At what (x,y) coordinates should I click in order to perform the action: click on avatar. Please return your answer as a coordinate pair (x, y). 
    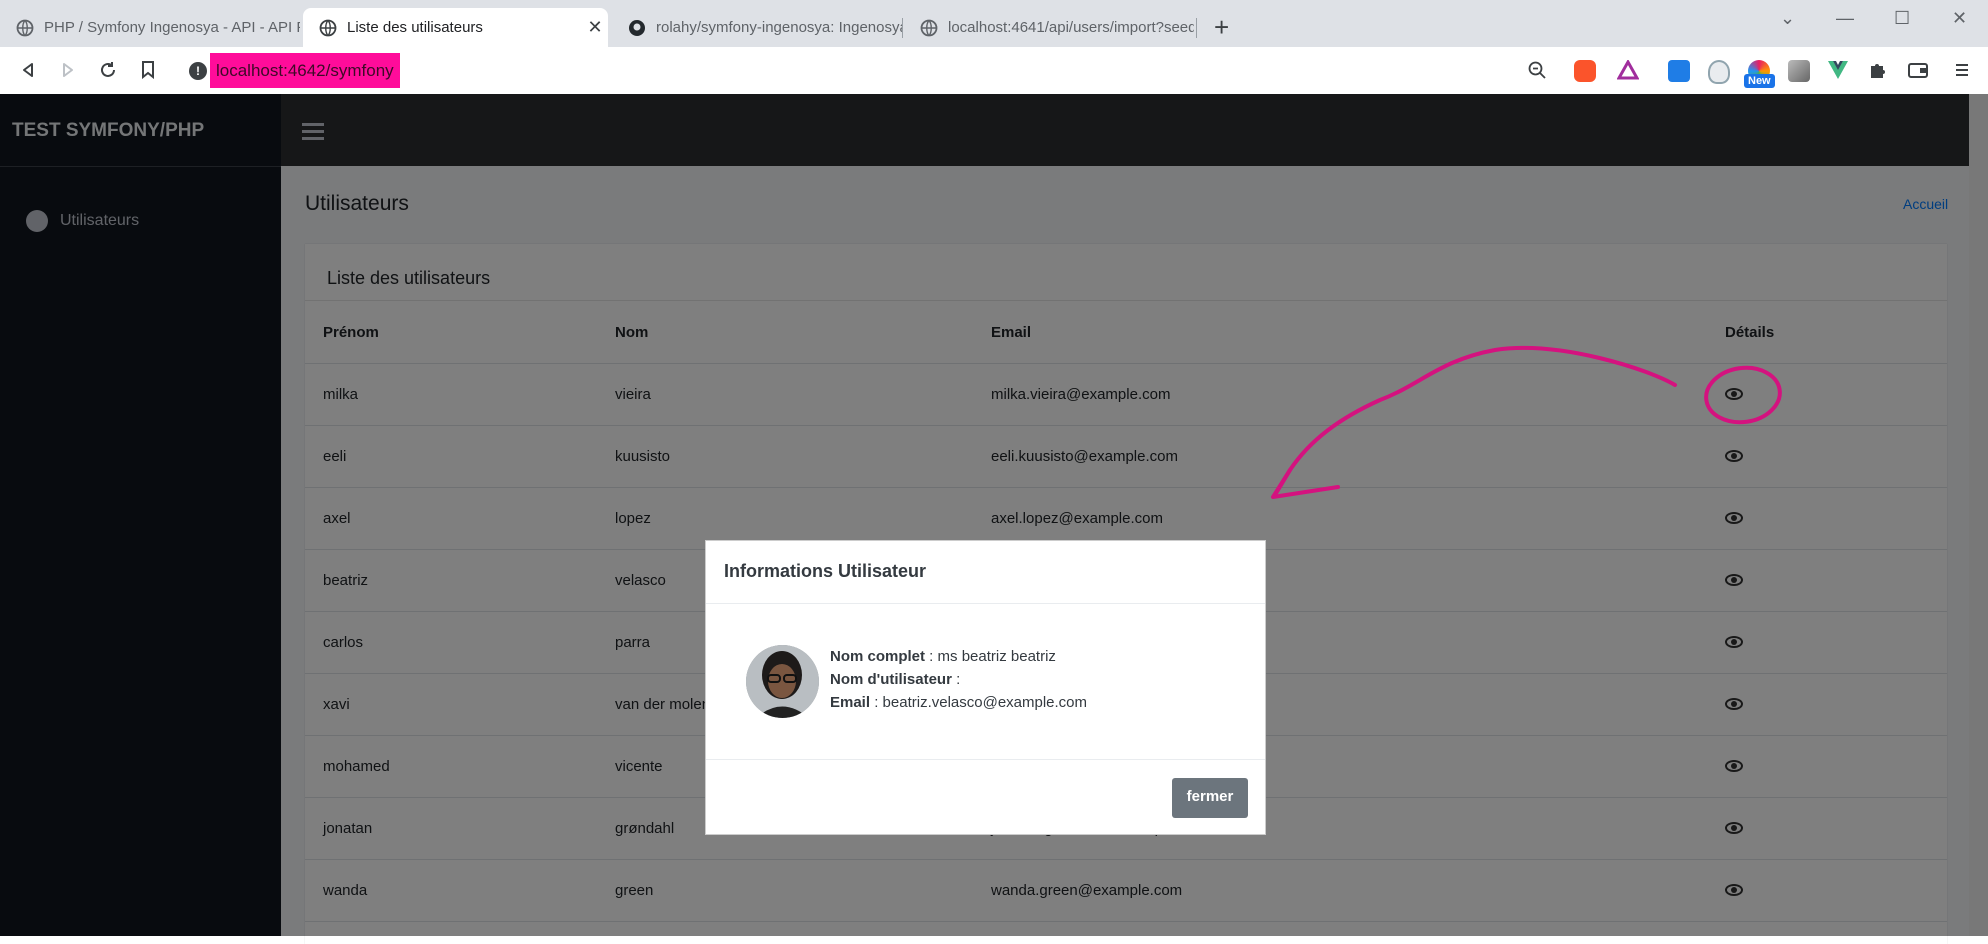
    Looking at the image, I should click on (782, 681).